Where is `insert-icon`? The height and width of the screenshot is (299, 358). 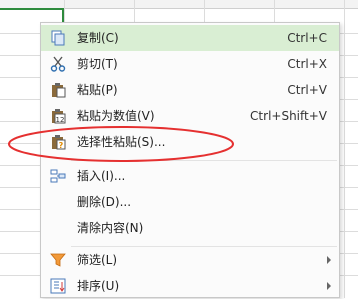 insert-icon is located at coordinates (58, 176).